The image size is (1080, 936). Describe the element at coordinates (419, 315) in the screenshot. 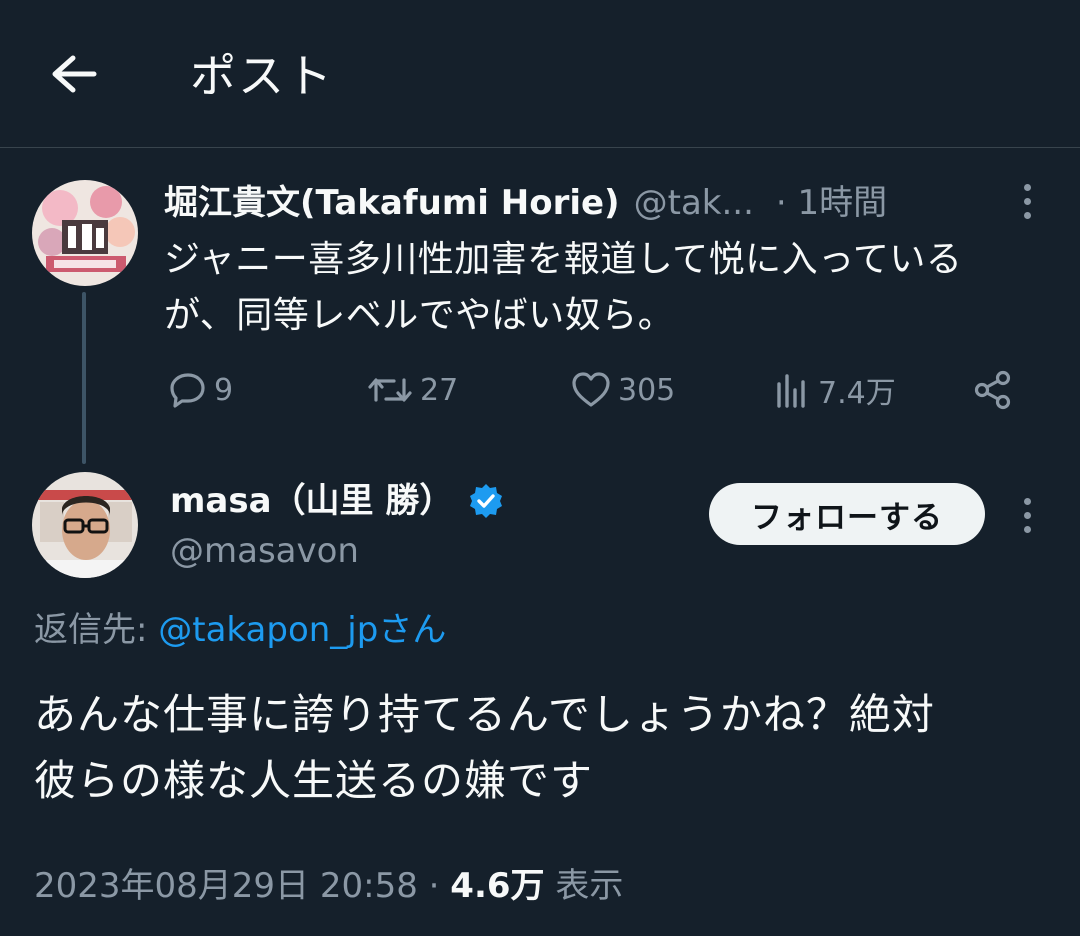

I see `parent-post-text-line: が、同等レベルでやばい奴ら。` at that location.